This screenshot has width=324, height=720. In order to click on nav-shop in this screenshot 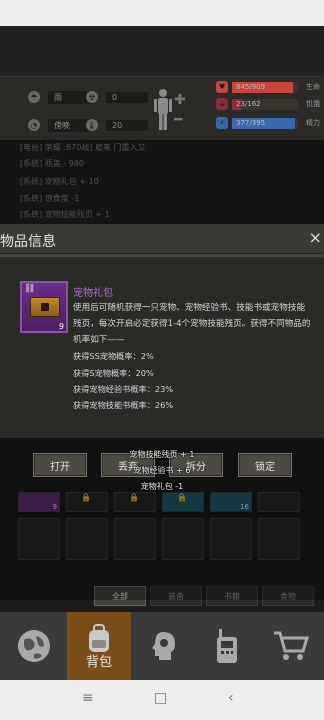, I will do `click(291, 646)`.